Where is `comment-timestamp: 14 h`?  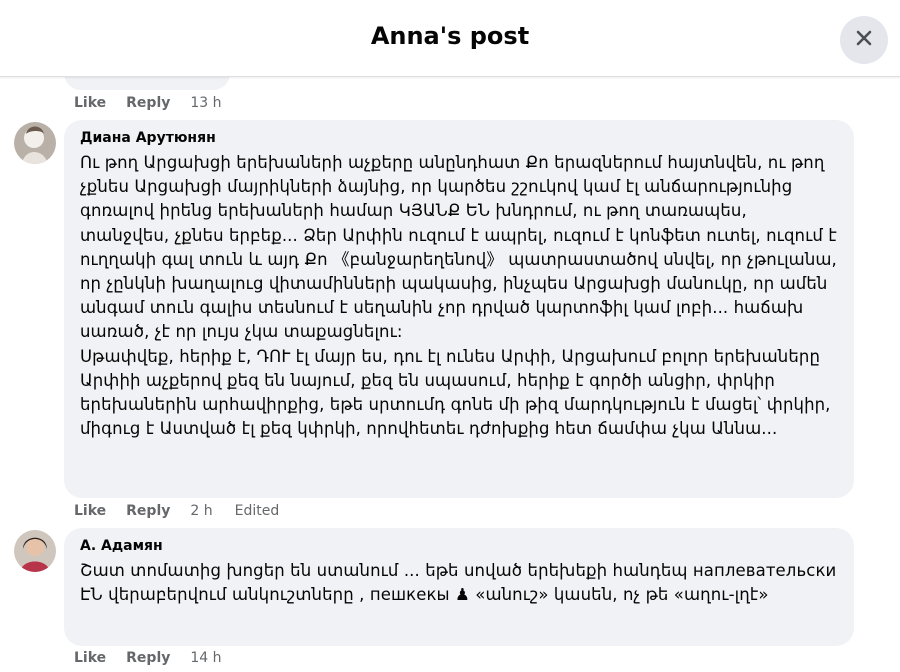 comment-timestamp: 14 h is located at coordinates (205, 658).